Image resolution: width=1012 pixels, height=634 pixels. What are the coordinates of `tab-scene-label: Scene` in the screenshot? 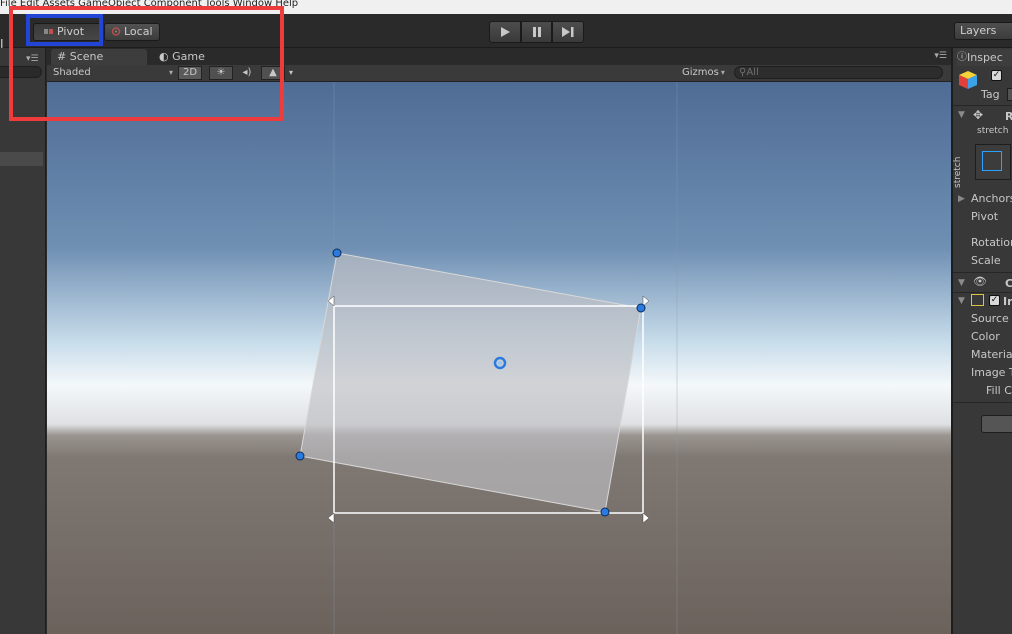 It's located at (86, 56).